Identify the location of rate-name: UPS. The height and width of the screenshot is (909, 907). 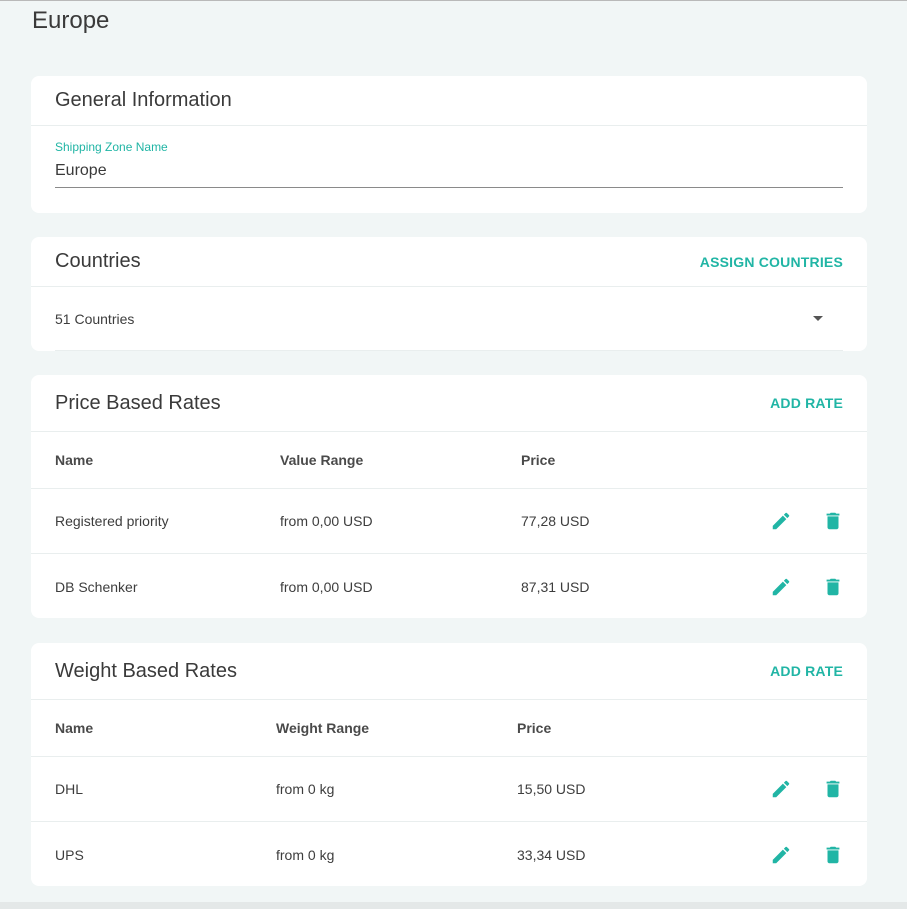
(69, 854).